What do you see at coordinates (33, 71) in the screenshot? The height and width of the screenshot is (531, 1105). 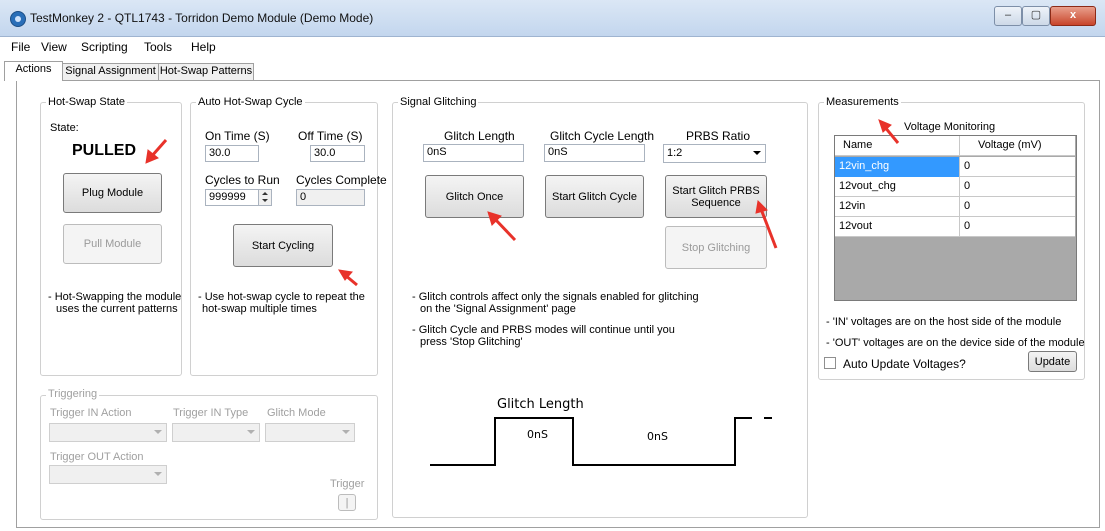 I see `tab-actions: Actions` at bounding box center [33, 71].